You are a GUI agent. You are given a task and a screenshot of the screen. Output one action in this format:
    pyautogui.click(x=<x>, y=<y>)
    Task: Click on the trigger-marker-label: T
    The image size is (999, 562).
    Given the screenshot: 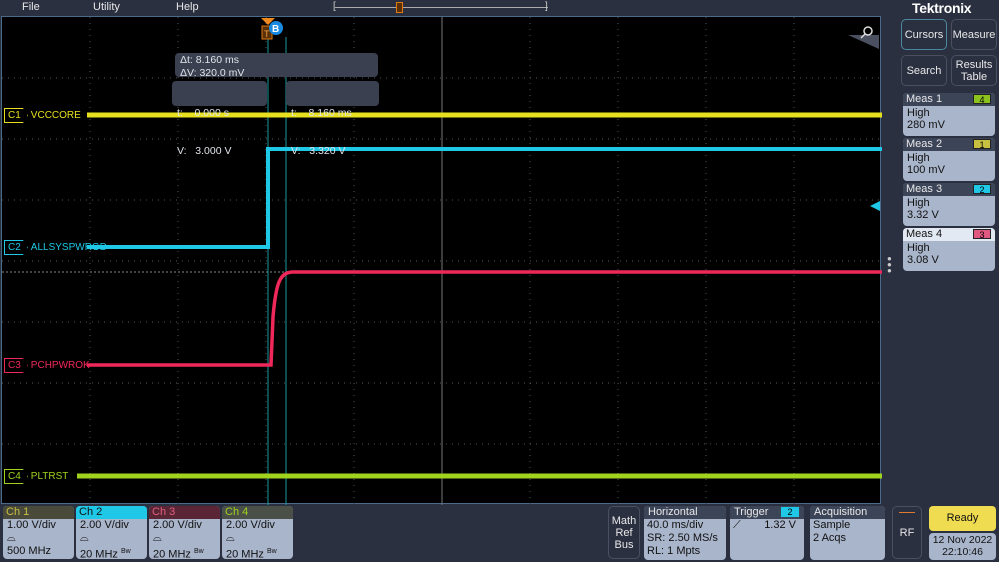 What is the action you would take?
    pyautogui.click(x=267, y=34)
    